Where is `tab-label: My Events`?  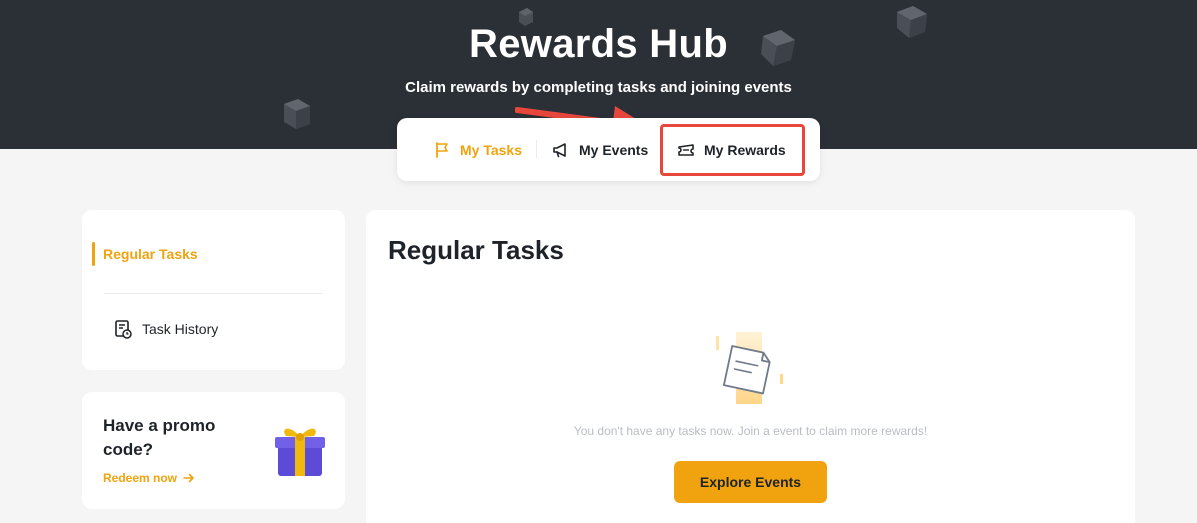 tab-label: My Events is located at coordinates (614, 149).